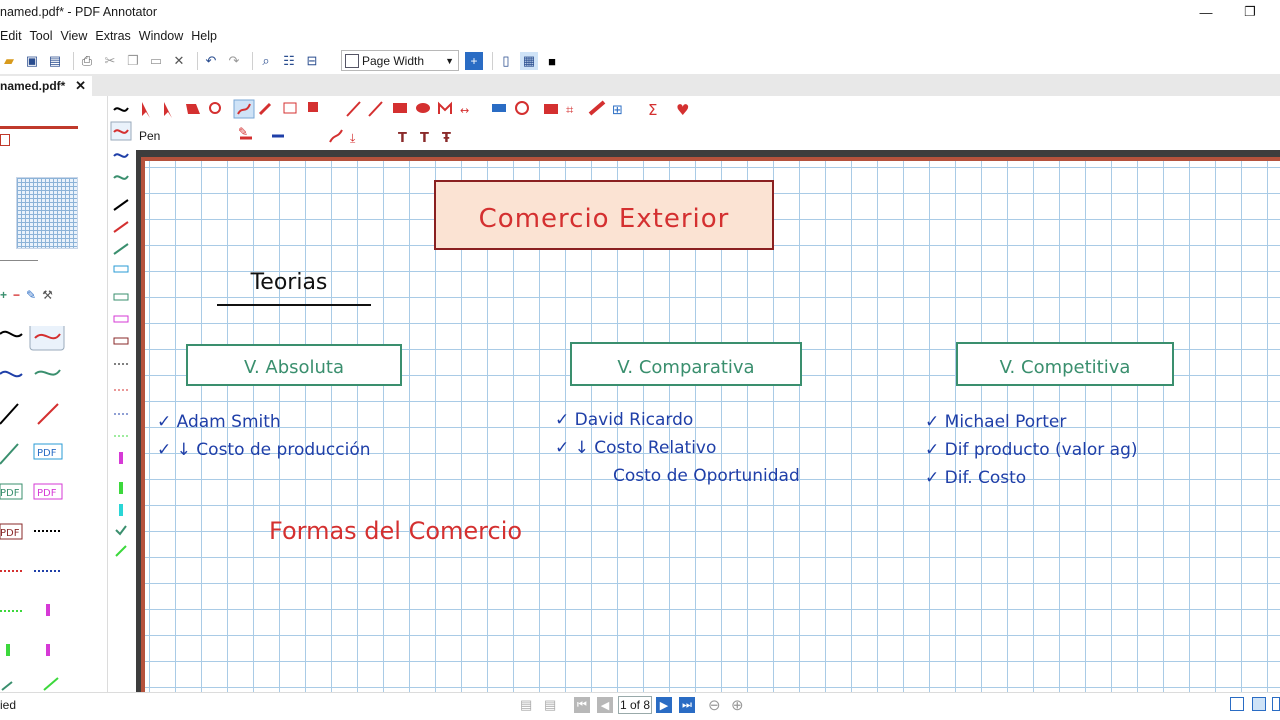 The width and height of the screenshot is (1280, 720). Describe the element at coordinates (474, 61) in the screenshot. I see `zoom-in-icon: +` at that location.